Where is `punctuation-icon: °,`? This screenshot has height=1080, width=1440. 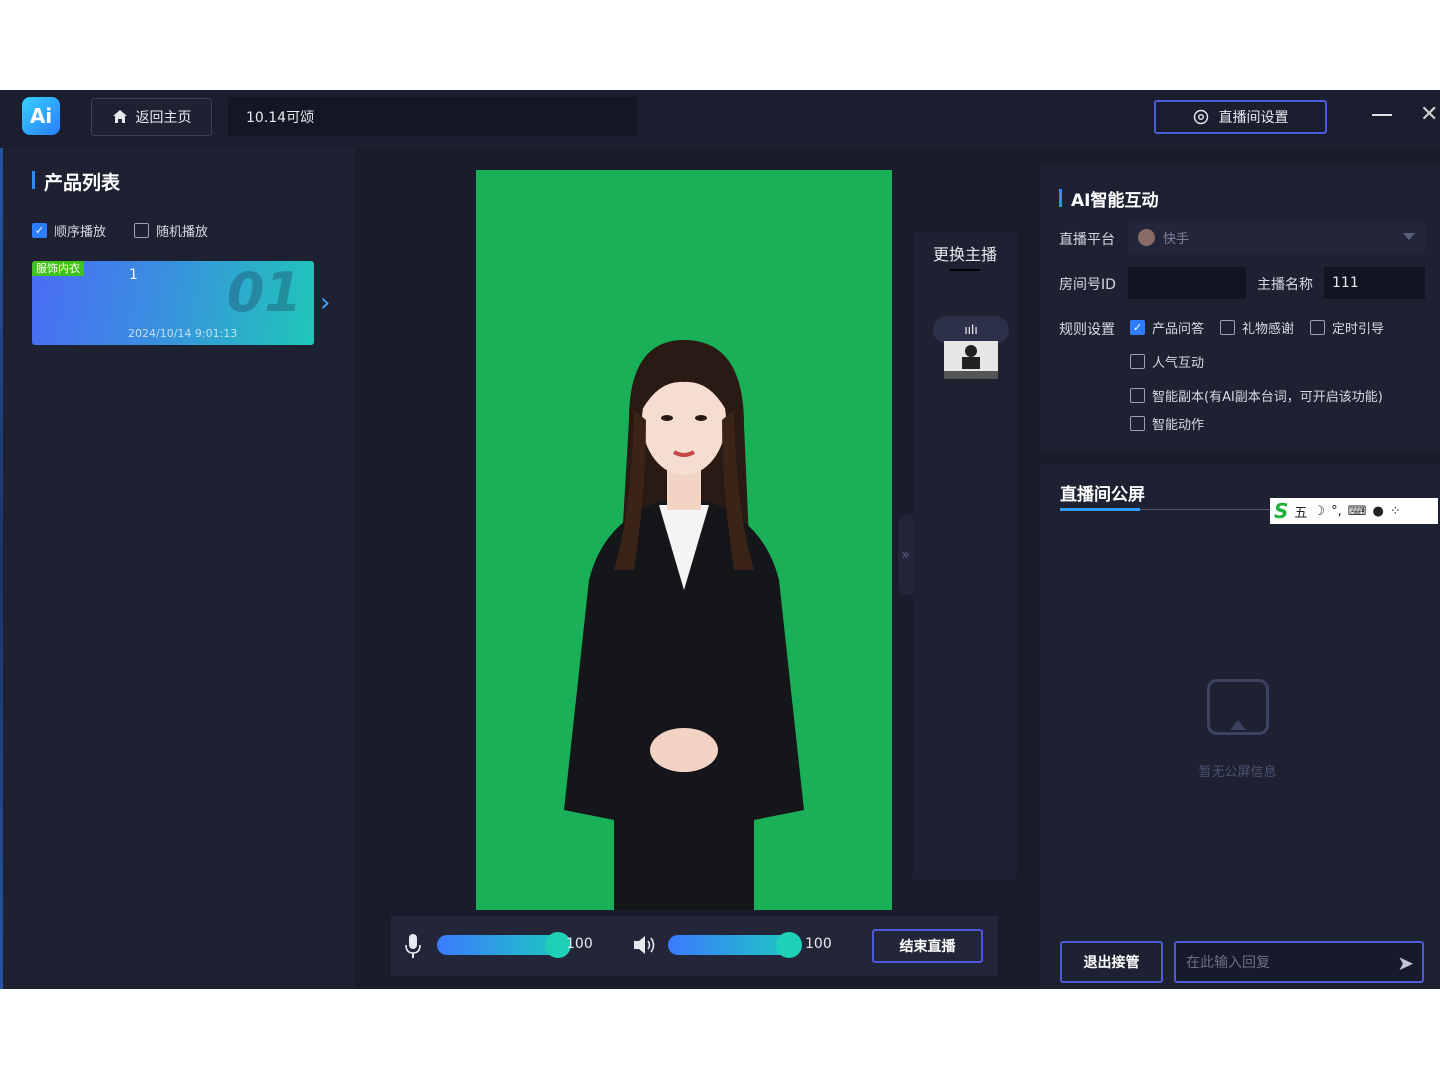 punctuation-icon: °, is located at coordinates (1336, 511).